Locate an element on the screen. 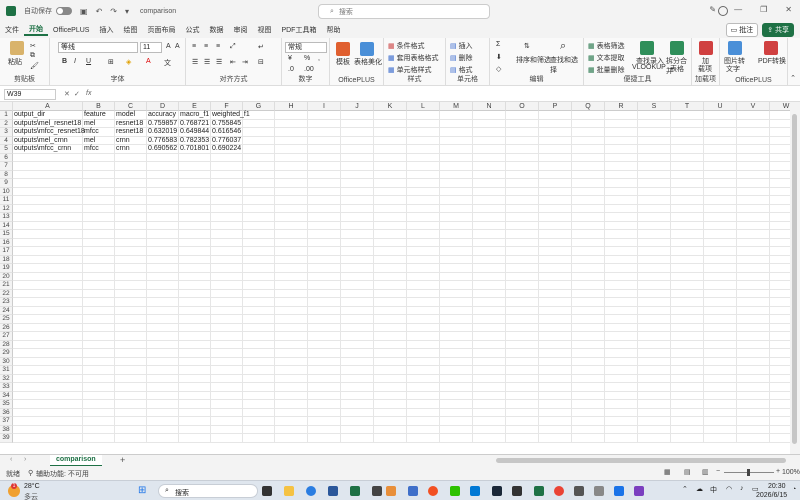  text-extract-button: ▦ 文本提取 is located at coordinates (606, 58).